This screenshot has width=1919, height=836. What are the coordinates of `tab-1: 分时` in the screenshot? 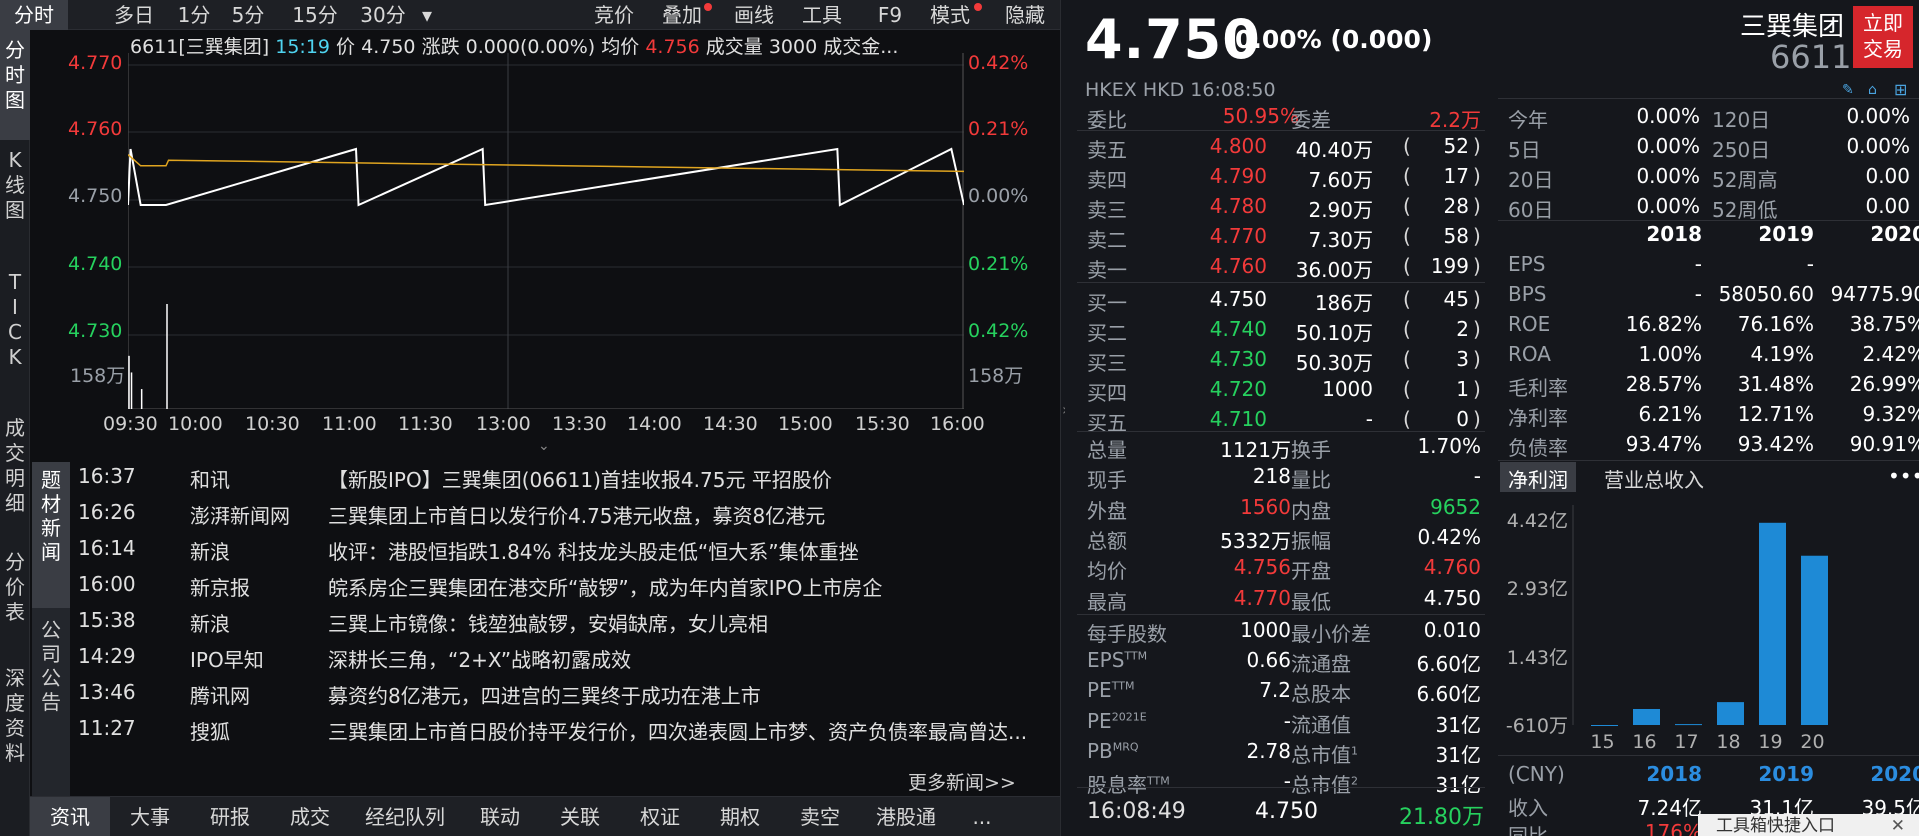 It's located at (34, 15).